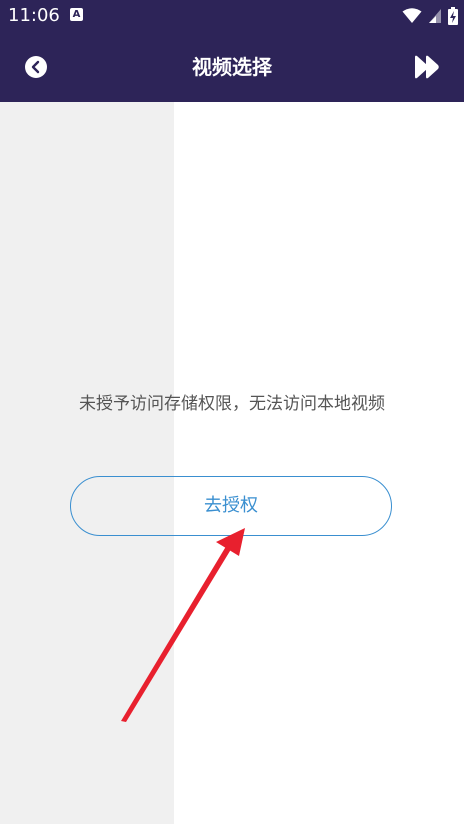  Describe the element at coordinates (435, 16) in the screenshot. I see `cell-signal-icon` at that location.